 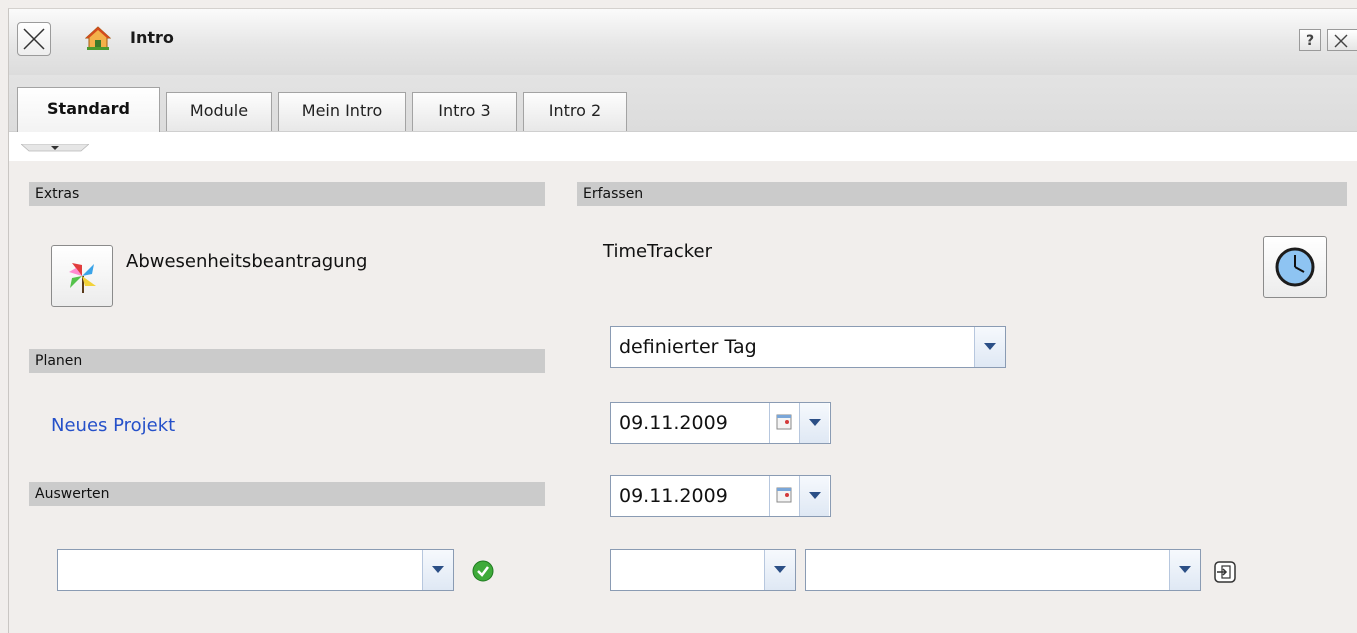 What do you see at coordinates (962, 194) in the screenshot?
I see `section-header-erfassen: Erfassen` at bounding box center [962, 194].